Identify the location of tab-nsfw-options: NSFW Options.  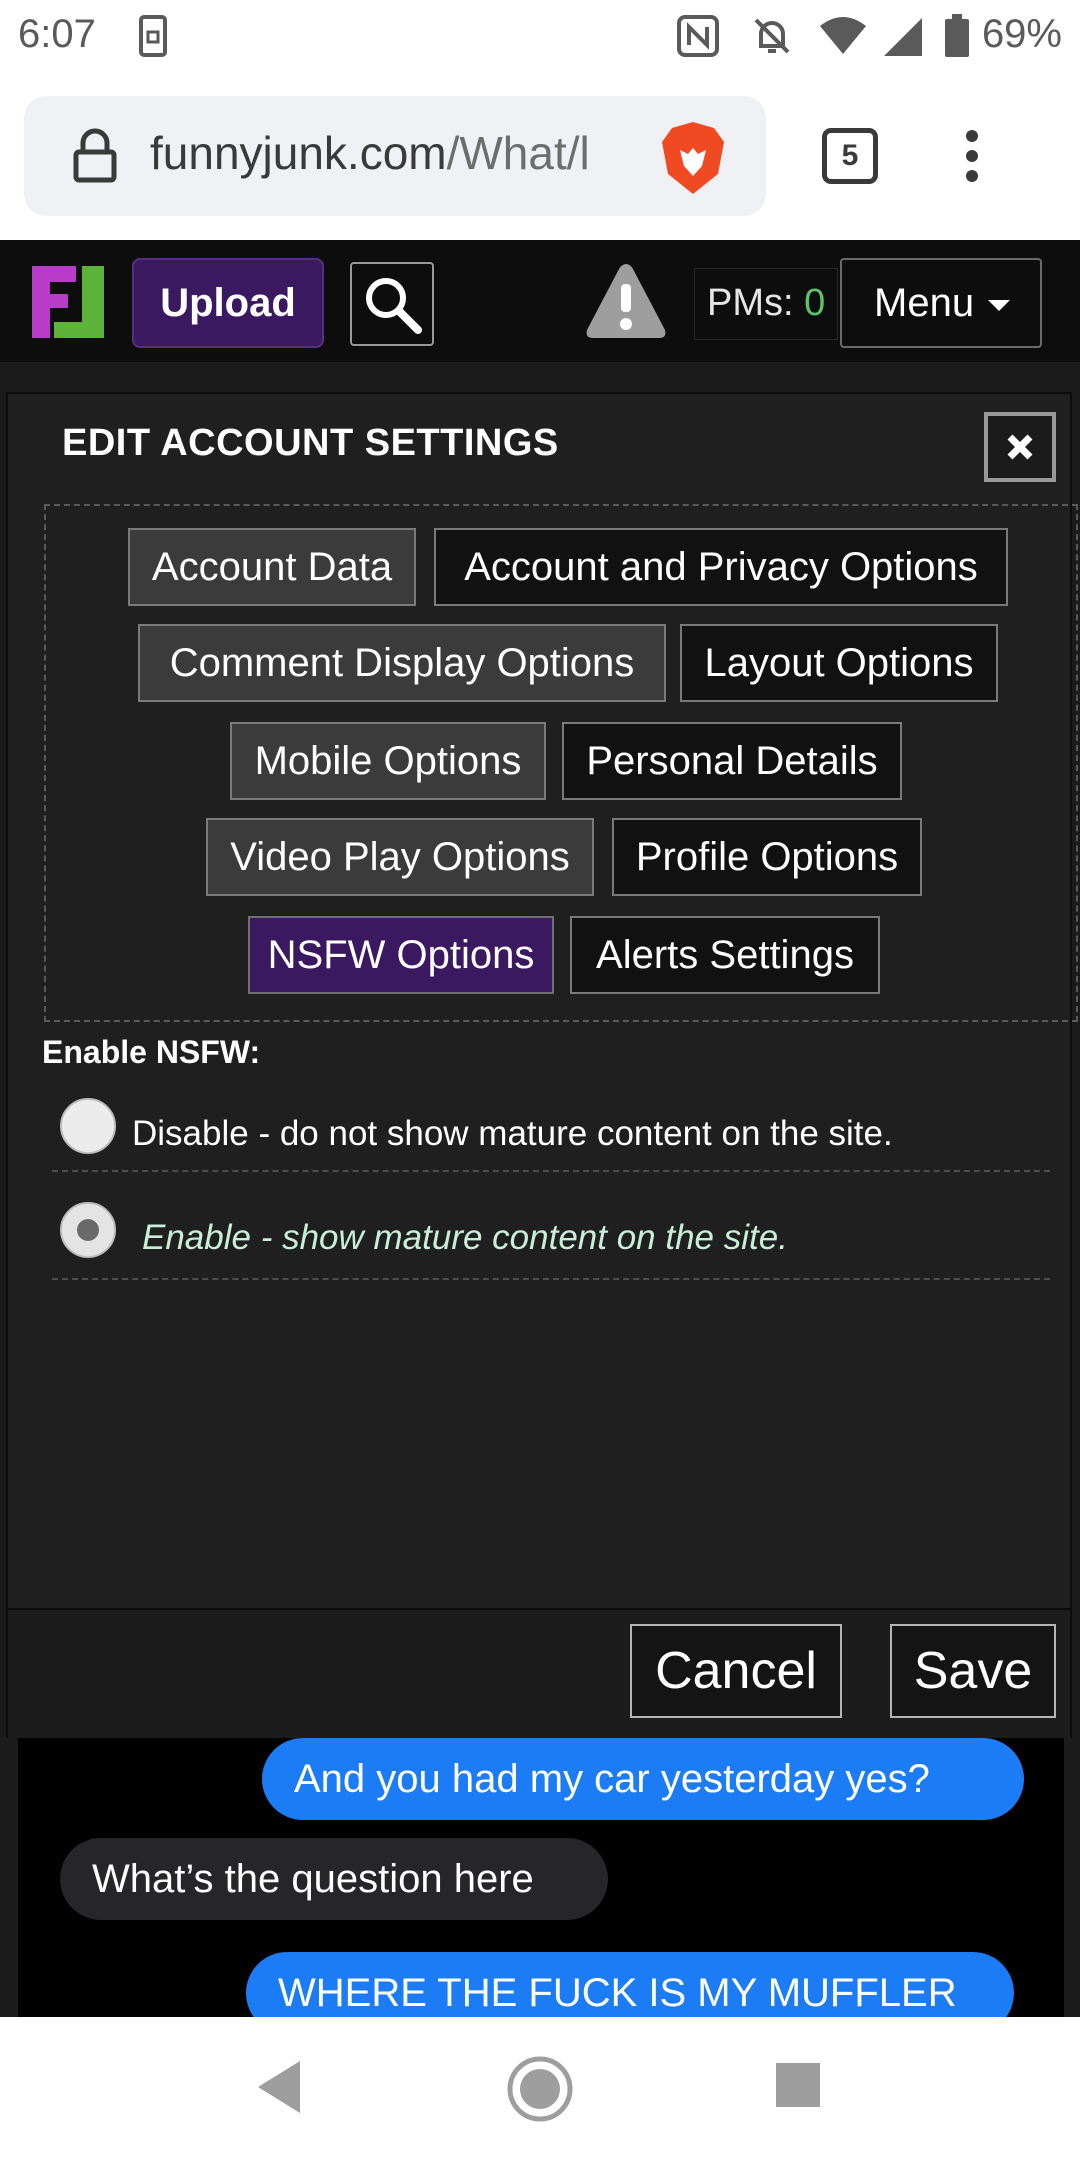
(401, 955).